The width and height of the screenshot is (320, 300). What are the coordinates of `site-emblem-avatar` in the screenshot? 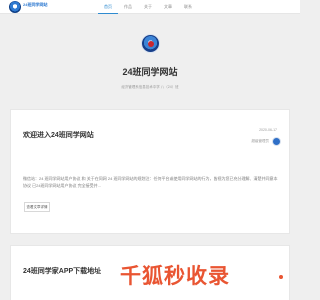 It's located at (150, 43).